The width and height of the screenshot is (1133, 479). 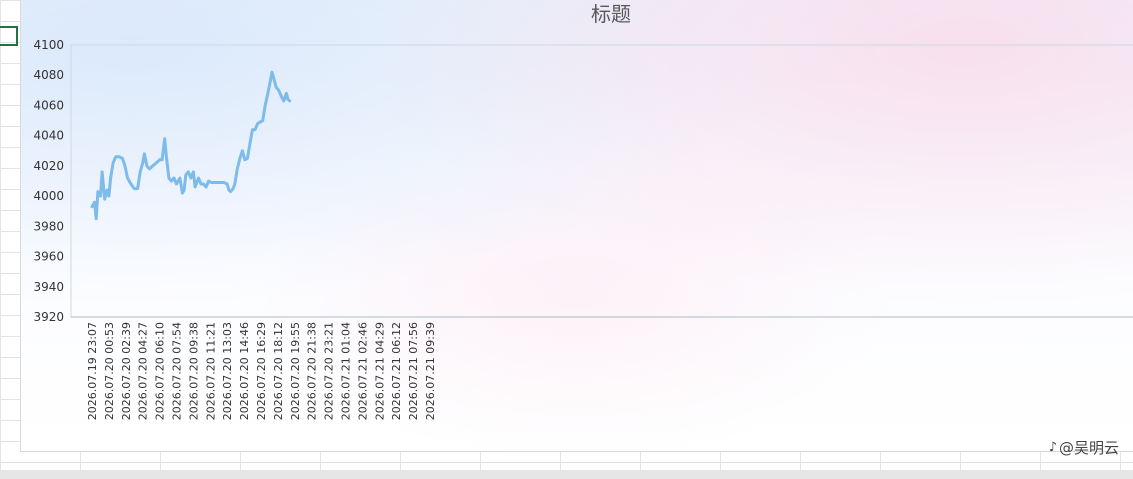 I want to click on series-line, so click(x=191, y=145).